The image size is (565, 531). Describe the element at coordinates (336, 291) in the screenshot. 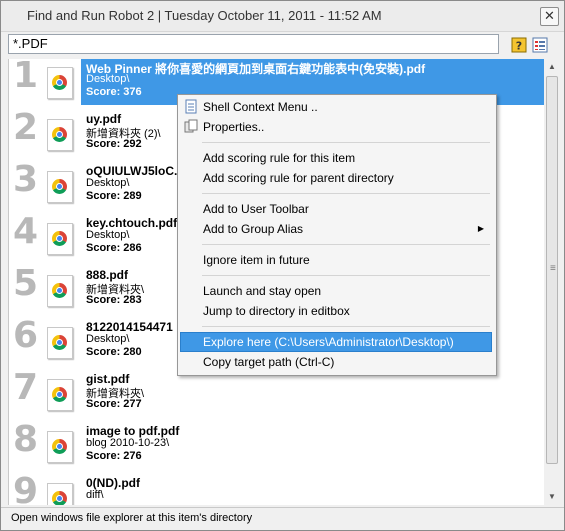

I see `menu-item-launch-stay: Launch and stay open` at that location.